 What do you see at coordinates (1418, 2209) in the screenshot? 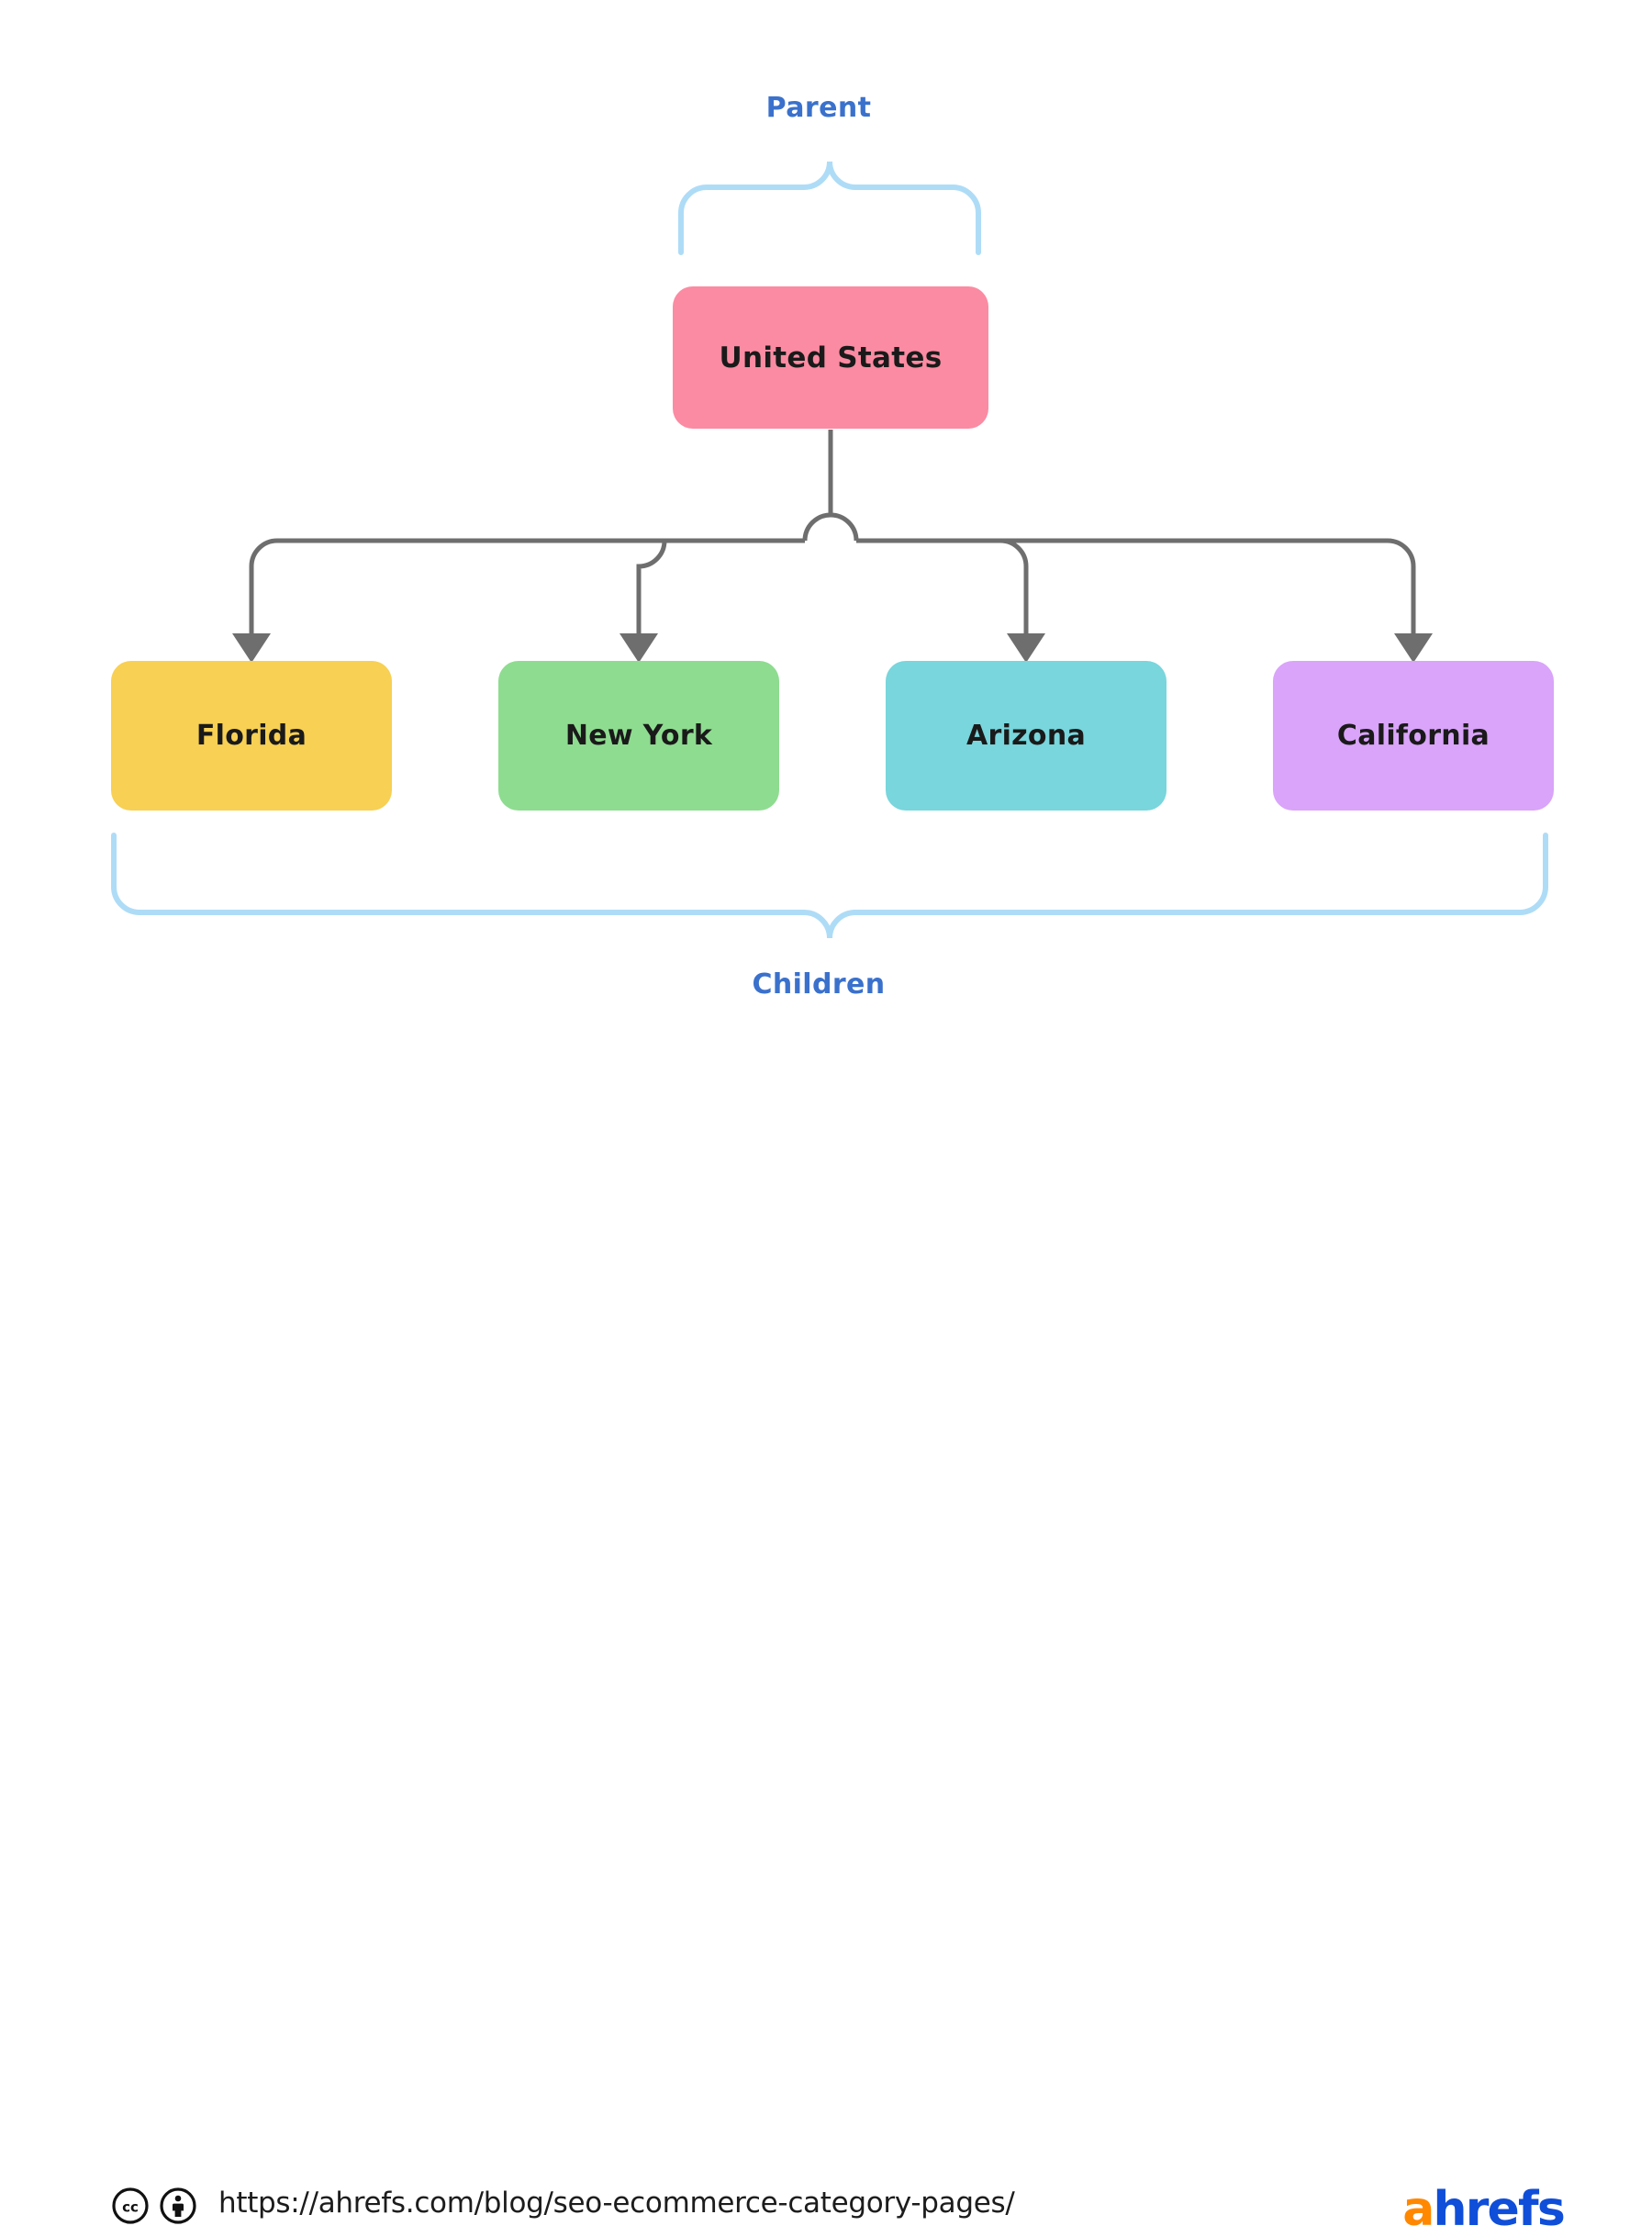
I see `ahrefs-logo-a: a` at bounding box center [1418, 2209].